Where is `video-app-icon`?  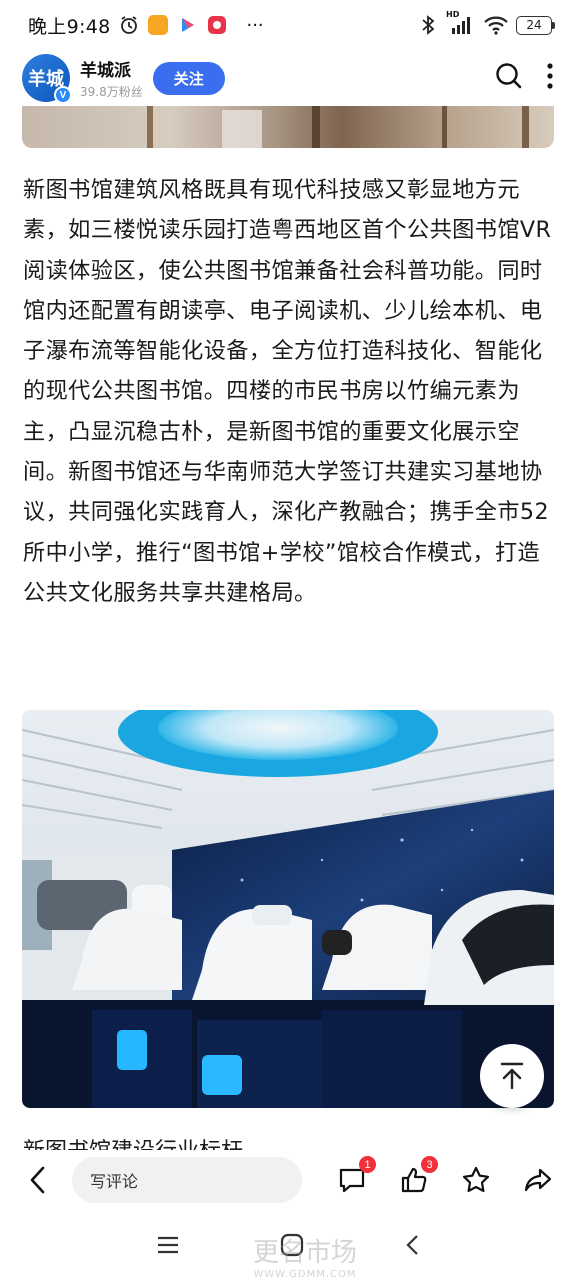
video-app-icon is located at coordinates (187, 25).